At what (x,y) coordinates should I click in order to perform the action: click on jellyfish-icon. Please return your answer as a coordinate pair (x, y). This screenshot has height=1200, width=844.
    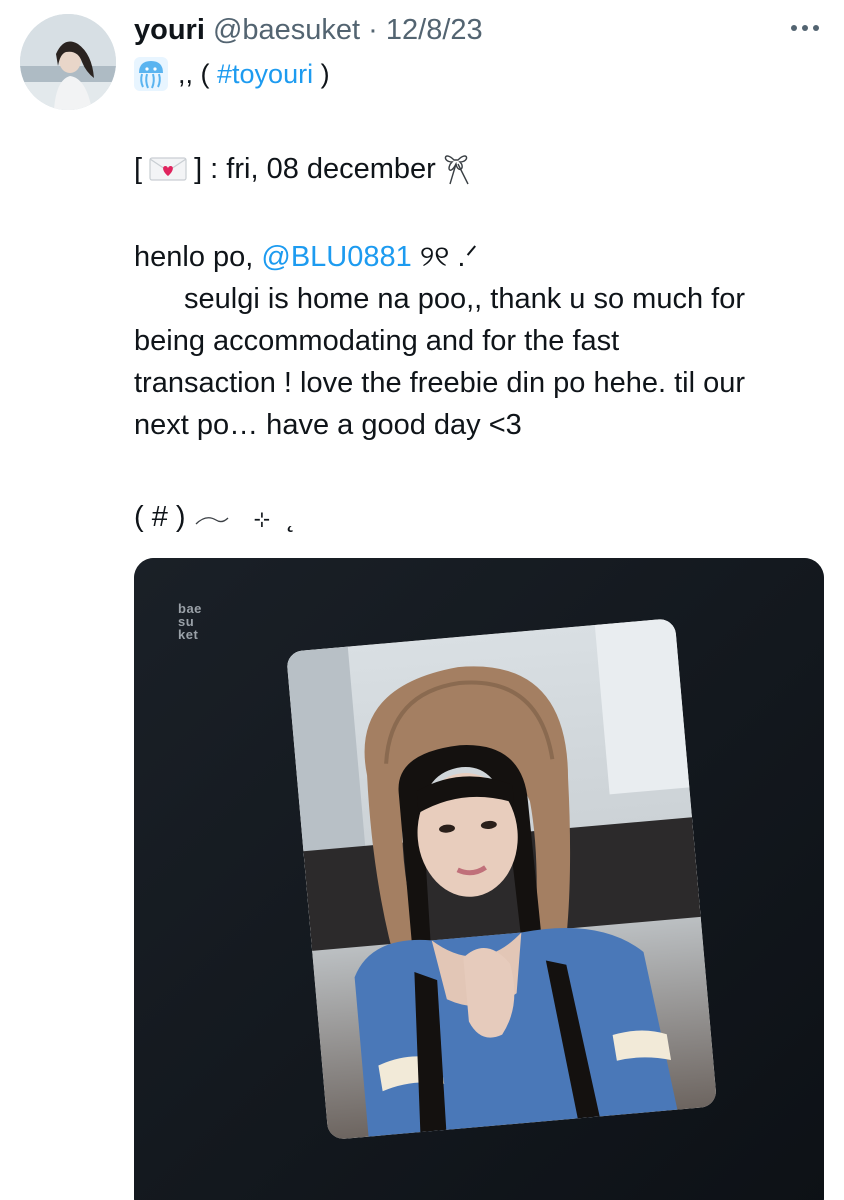
    Looking at the image, I should click on (151, 74).